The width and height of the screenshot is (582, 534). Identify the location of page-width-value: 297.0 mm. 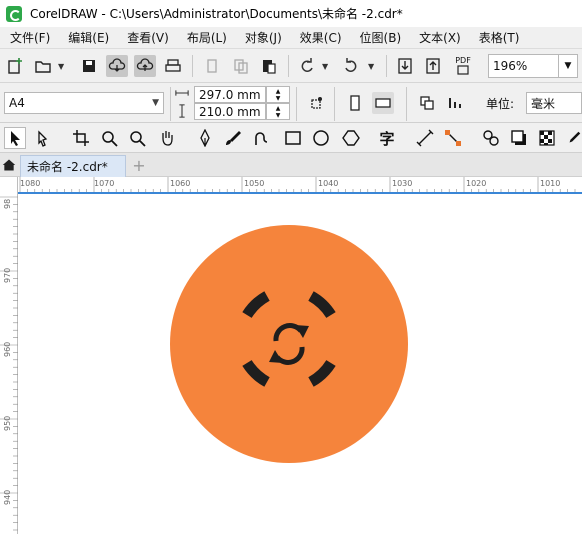
(230, 94).